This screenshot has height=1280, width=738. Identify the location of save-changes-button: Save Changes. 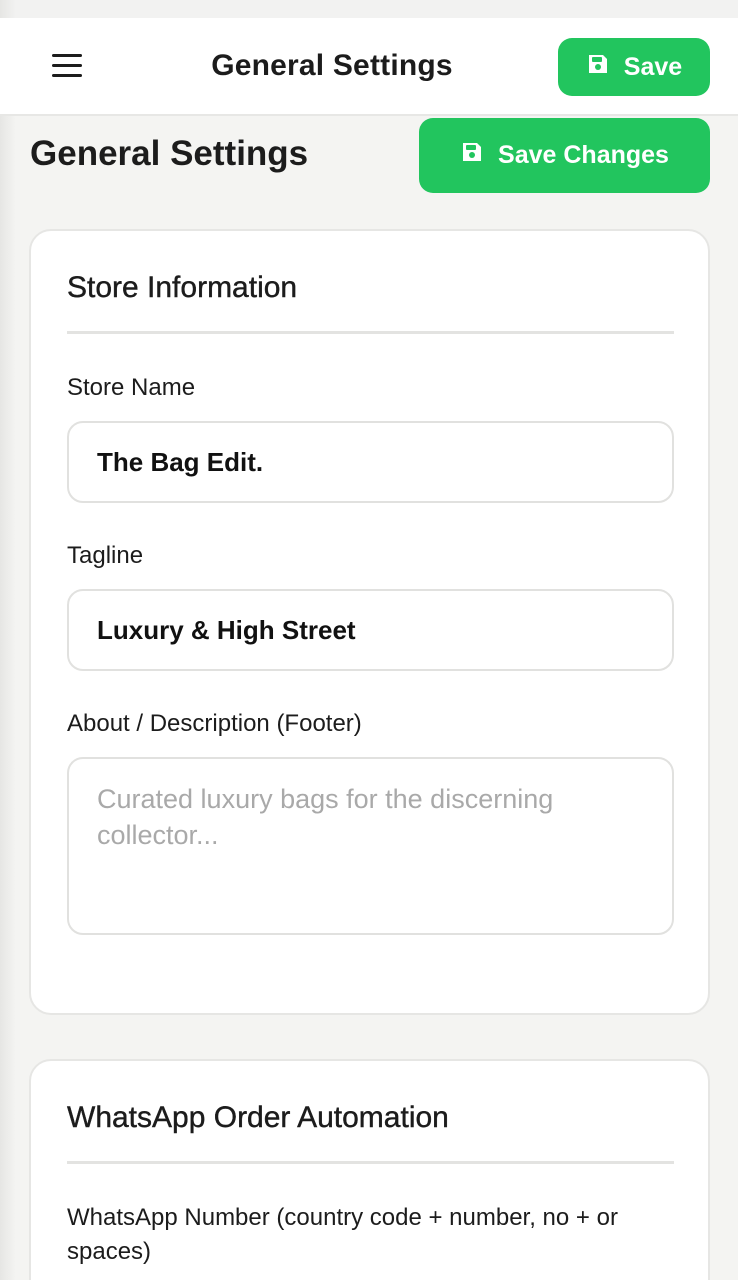
(564, 155).